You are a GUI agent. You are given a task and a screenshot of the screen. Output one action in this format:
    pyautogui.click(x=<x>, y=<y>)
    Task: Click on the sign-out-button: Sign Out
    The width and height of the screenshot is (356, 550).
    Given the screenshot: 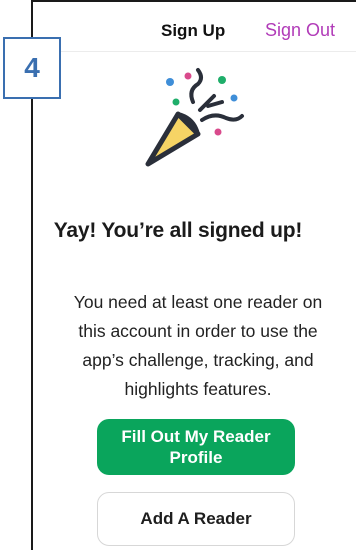 What is the action you would take?
    pyautogui.click(x=300, y=30)
    